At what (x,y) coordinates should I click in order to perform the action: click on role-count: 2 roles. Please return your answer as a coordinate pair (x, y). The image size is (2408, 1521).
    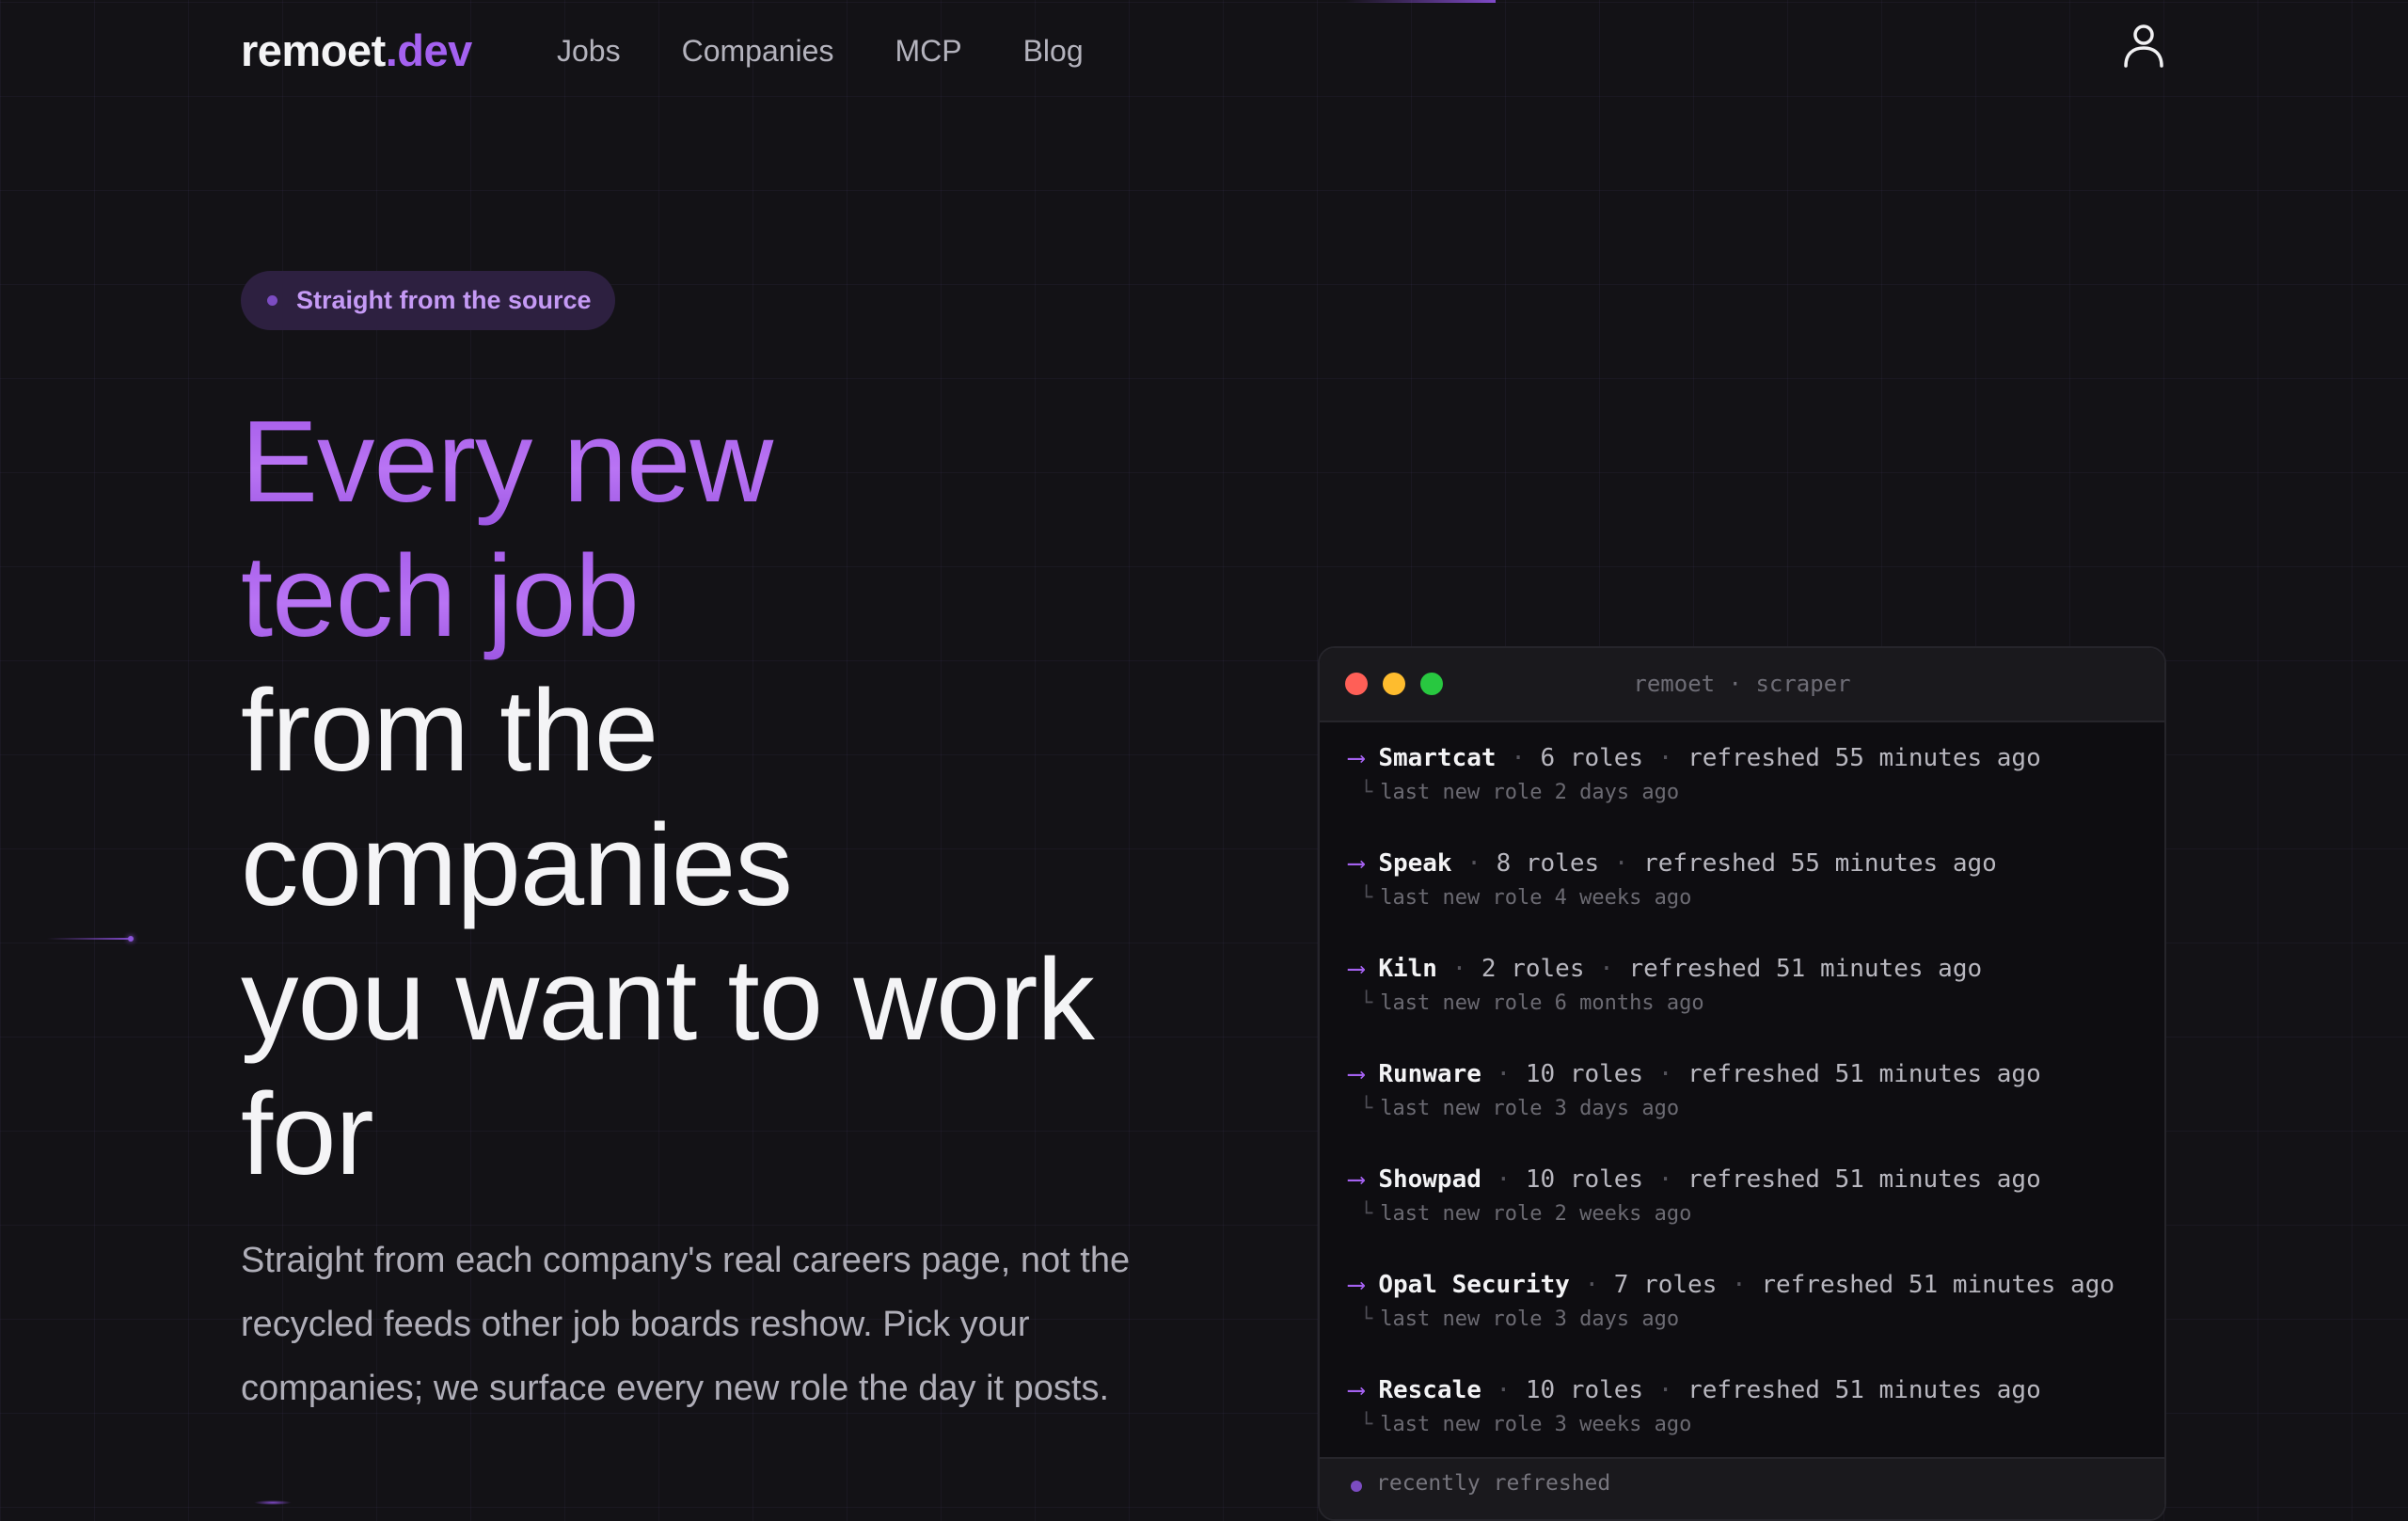
    Looking at the image, I should click on (1533, 969).